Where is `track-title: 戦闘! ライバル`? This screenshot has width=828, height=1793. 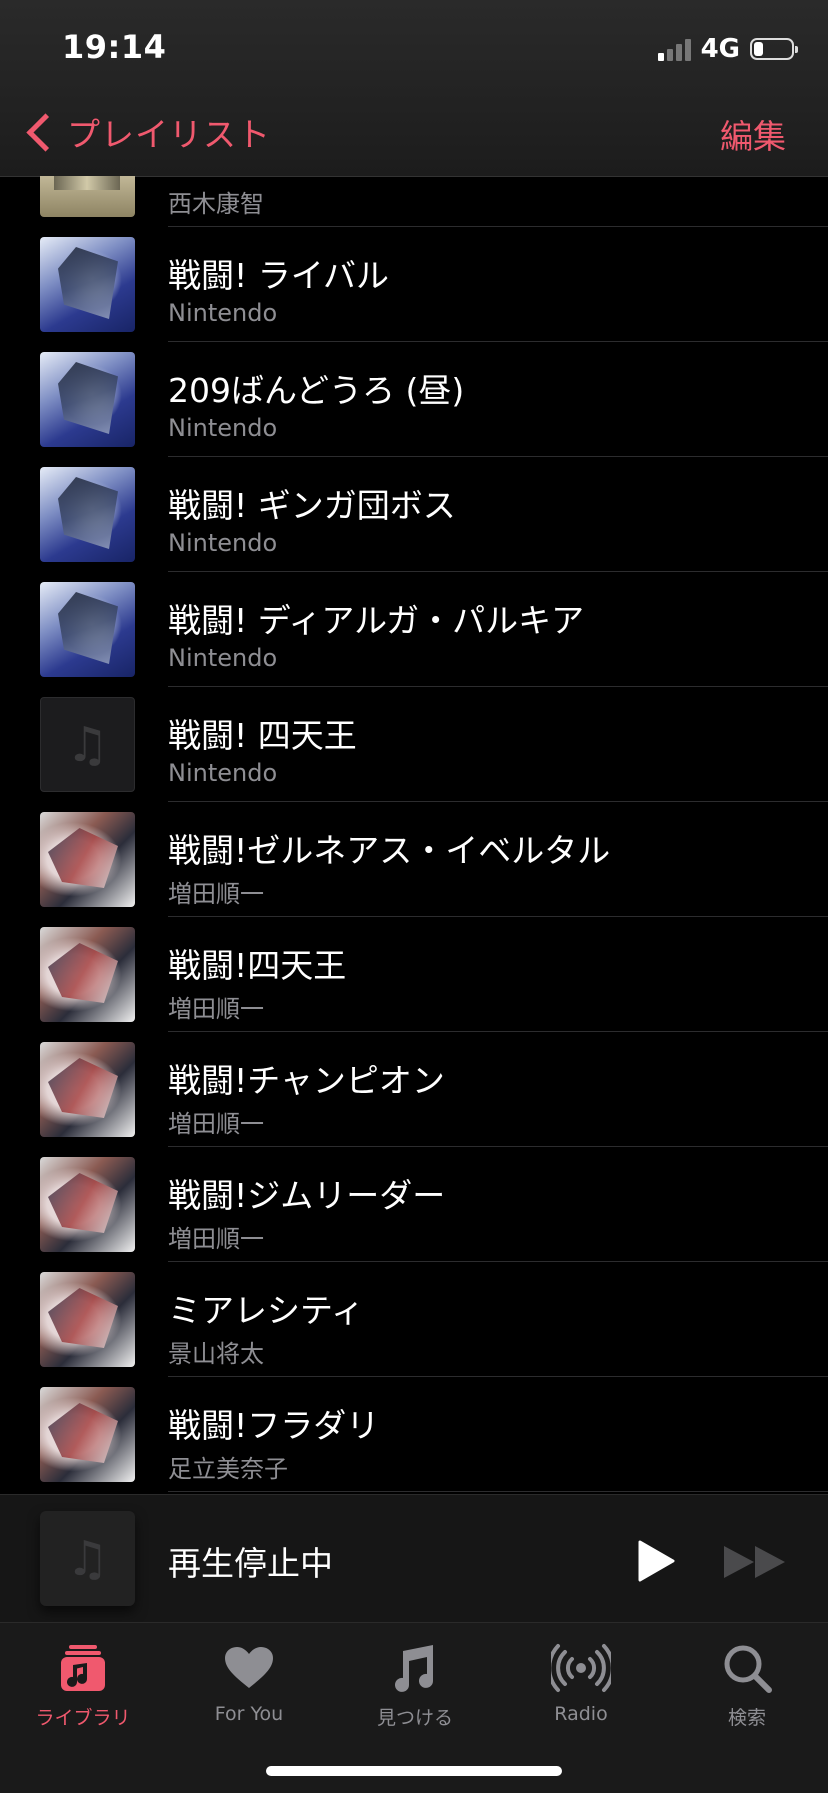 track-title: 戦闘! ライバル is located at coordinates (279, 275).